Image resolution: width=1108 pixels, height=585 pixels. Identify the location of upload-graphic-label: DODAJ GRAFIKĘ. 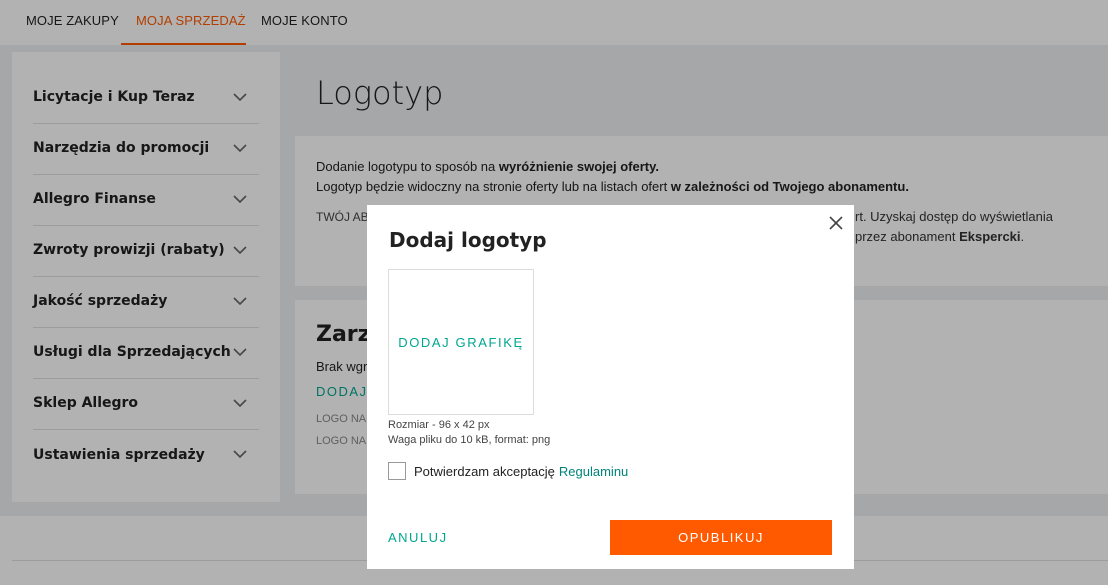
(461, 342).